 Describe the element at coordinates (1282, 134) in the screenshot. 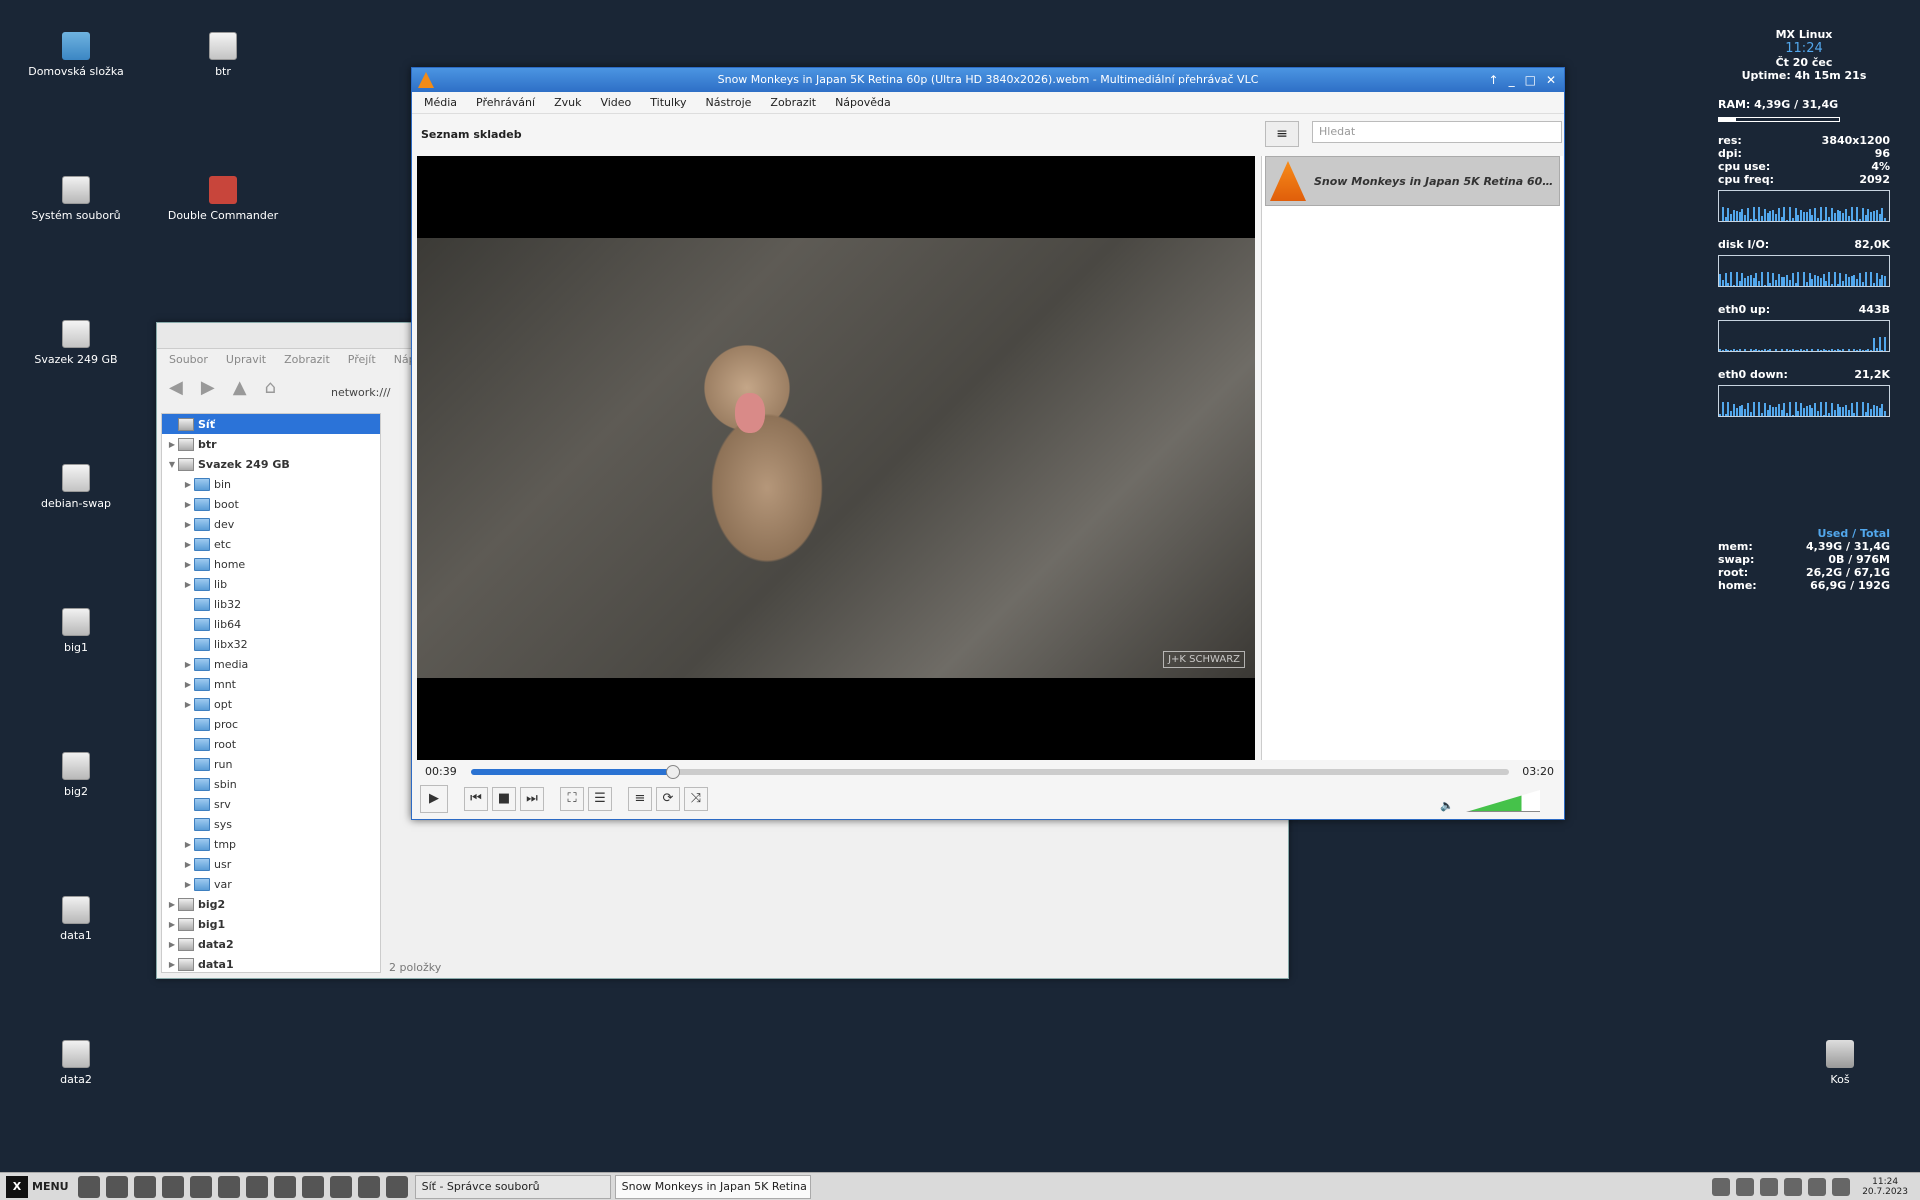

I see `playlist-view-button: ≡` at that location.